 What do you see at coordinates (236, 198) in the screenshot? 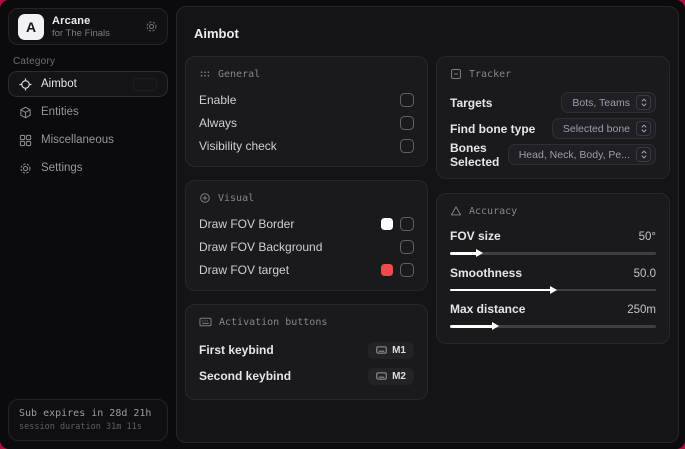
I see `section-title: Visual` at bounding box center [236, 198].